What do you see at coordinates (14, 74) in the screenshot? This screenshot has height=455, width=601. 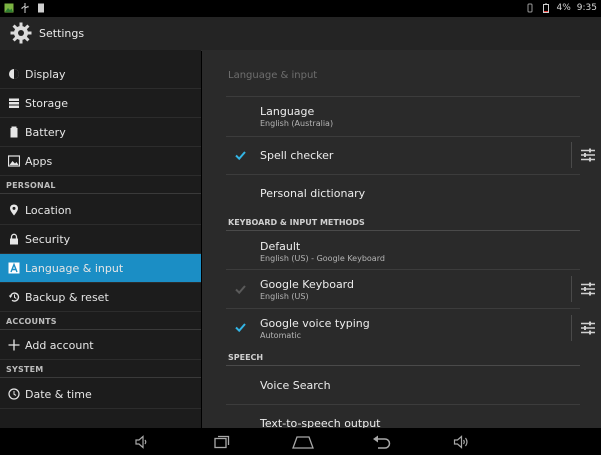 I see `display-icon` at bounding box center [14, 74].